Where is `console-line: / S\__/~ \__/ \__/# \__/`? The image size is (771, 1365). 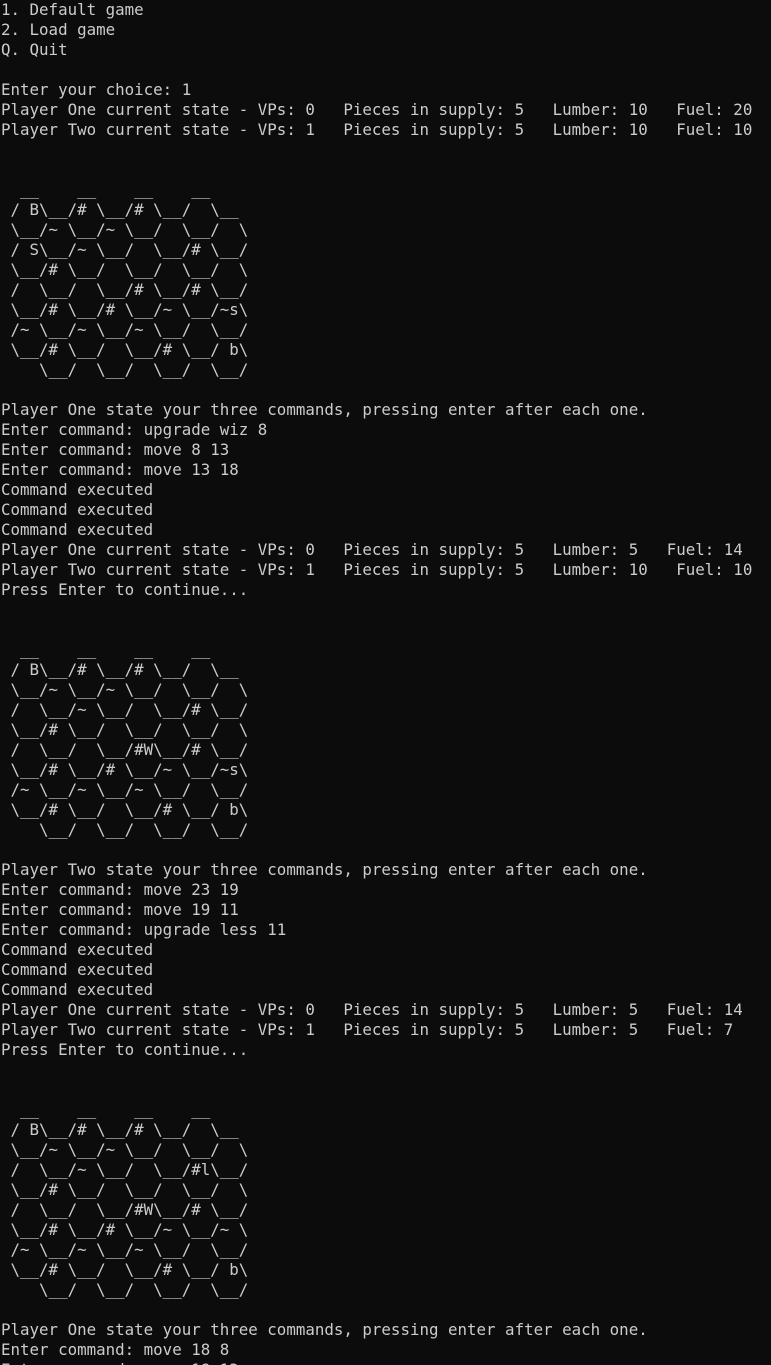 console-line: / S\__/~ \__/ \__/# \__/ is located at coordinates (125, 249).